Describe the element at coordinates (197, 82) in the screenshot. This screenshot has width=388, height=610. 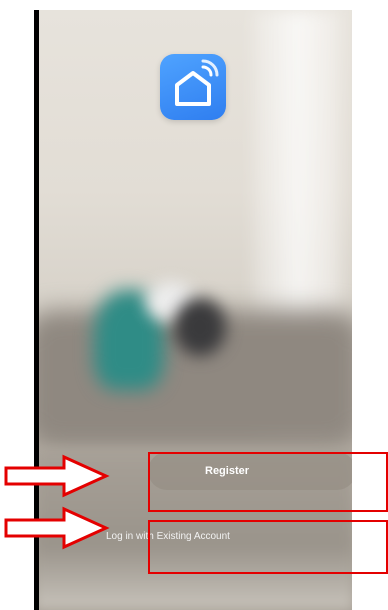
I see `house-wifi-icon` at that location.